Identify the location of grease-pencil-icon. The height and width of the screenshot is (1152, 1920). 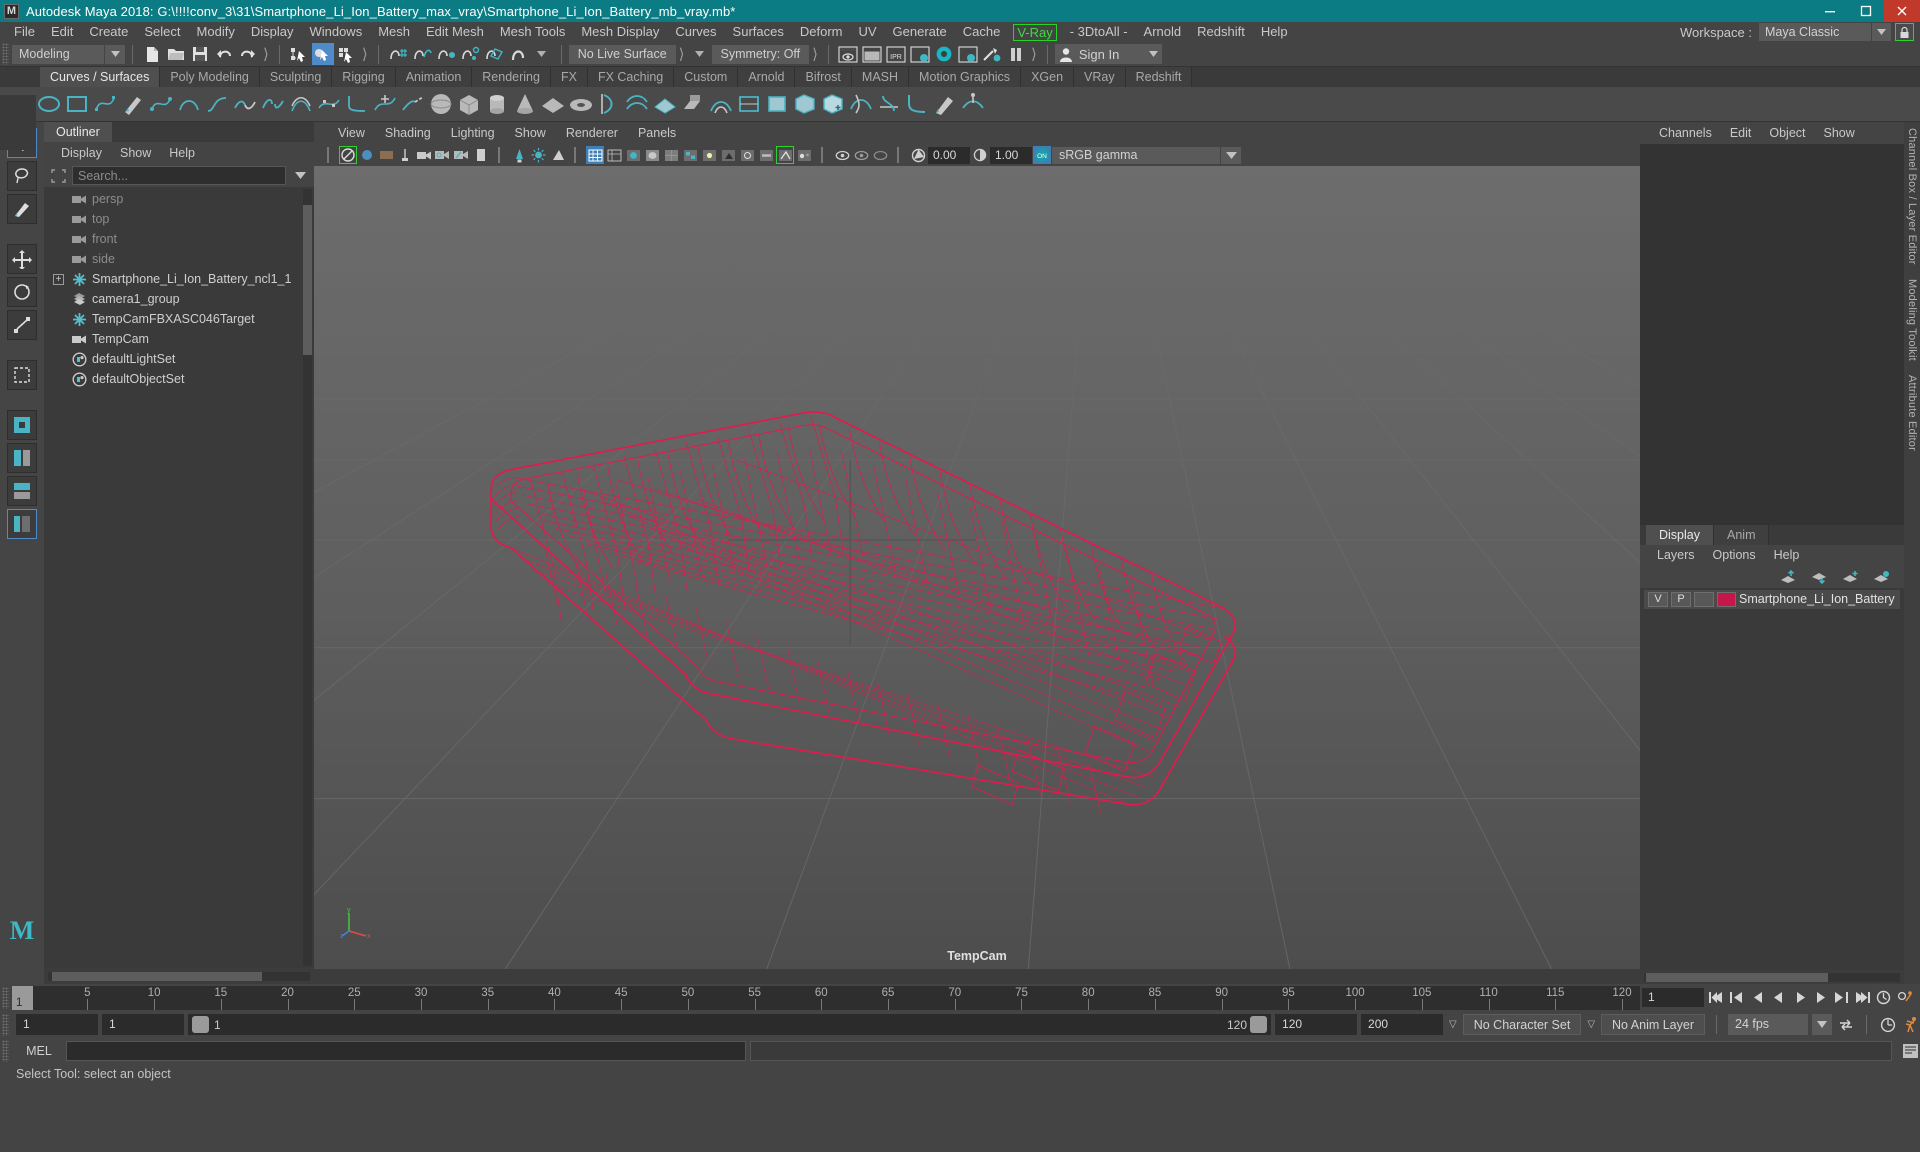
(462, 155).